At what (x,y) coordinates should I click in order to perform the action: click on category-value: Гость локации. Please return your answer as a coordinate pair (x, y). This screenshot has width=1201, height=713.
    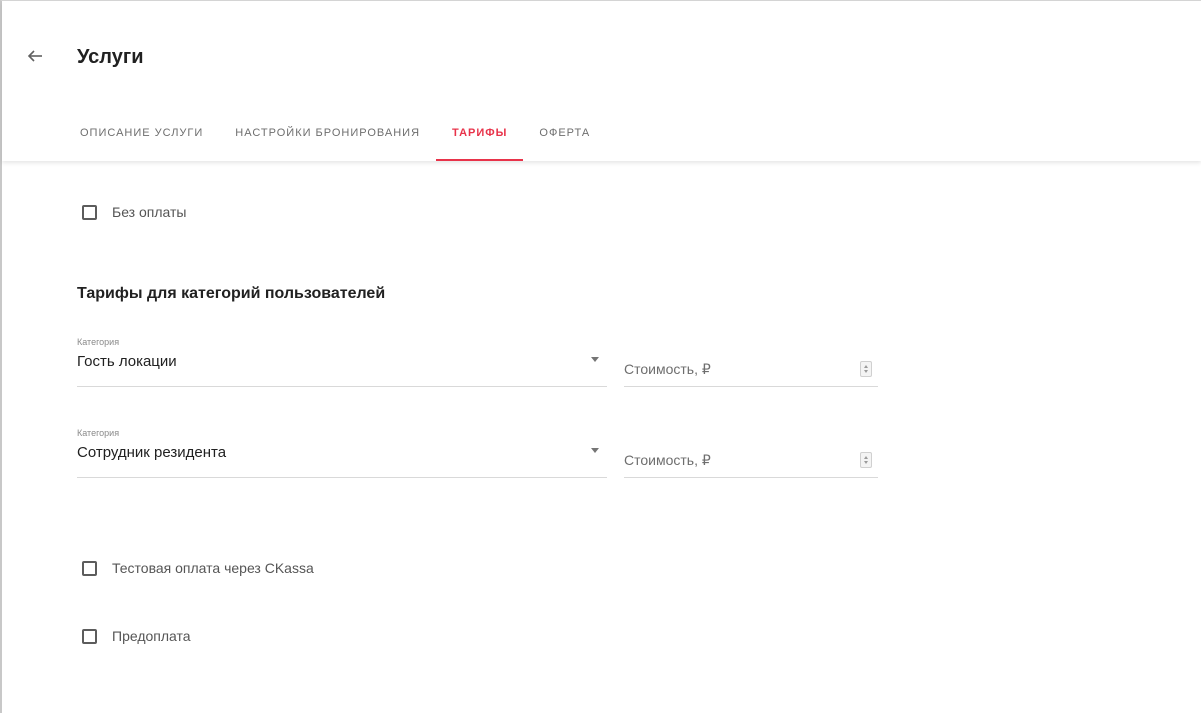
    Looking at the image, I should click on (127, 361).